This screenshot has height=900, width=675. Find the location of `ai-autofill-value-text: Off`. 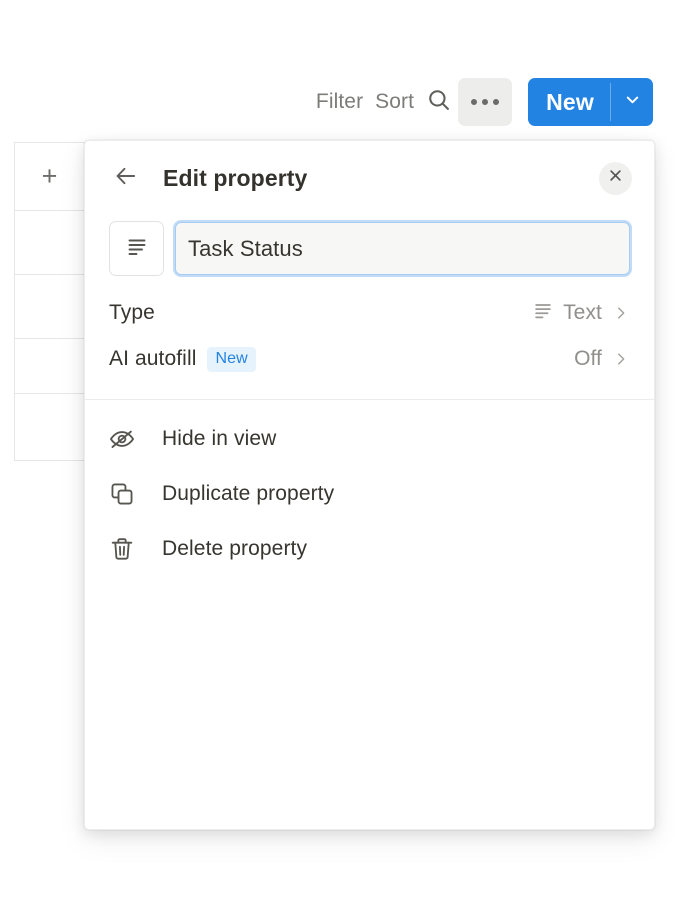

ai-autofill-value-text: Off is located at coordinates (588, 358).